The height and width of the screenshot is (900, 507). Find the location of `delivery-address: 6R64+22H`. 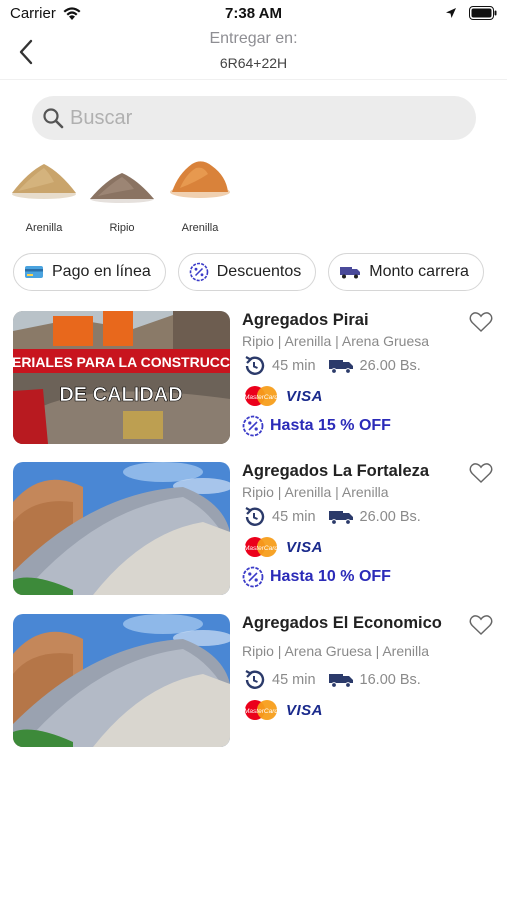

delivery-address: 6R64+22H is located at coordinates (253, 63).